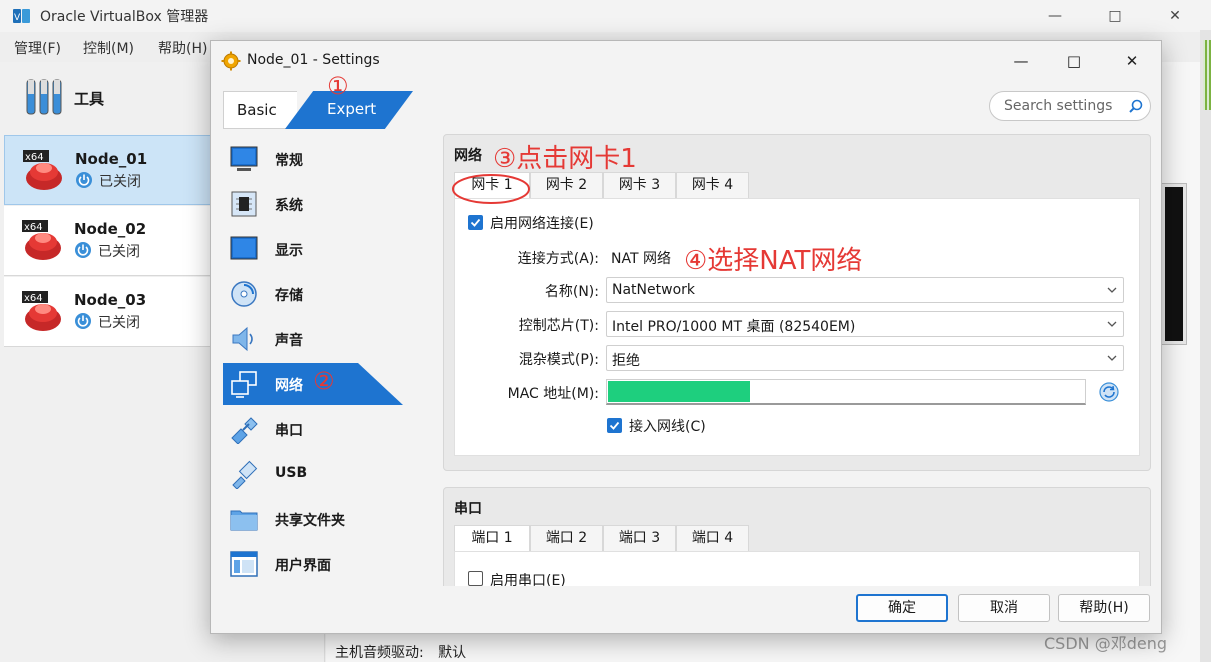 This screenshot has height=662, width=1211. Describe the element at coordinates (108, 48) in the screenshot. I see `menu-control: 控制(M)` at that location.